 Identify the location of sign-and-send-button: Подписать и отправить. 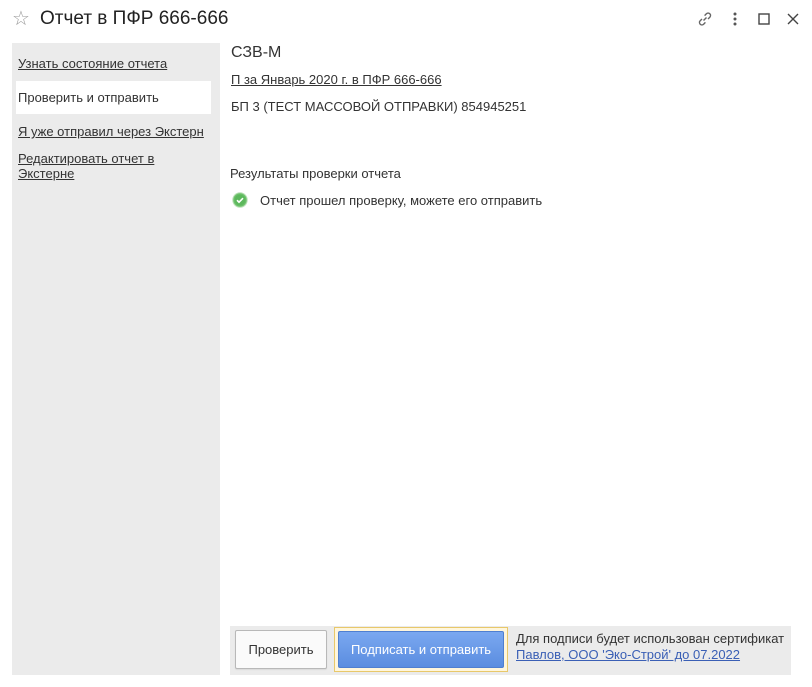
(421, 649).